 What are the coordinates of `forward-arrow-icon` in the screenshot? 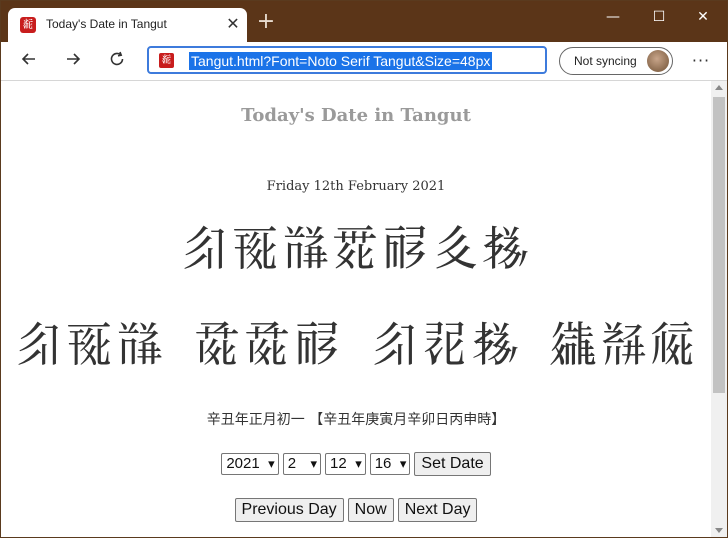 It's located at (73, 61).